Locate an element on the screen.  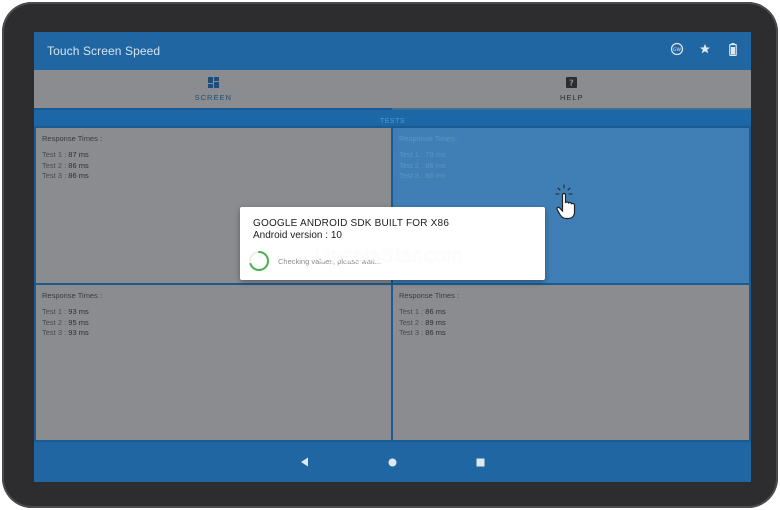
battery-icon is located at coordinates (733, 49).